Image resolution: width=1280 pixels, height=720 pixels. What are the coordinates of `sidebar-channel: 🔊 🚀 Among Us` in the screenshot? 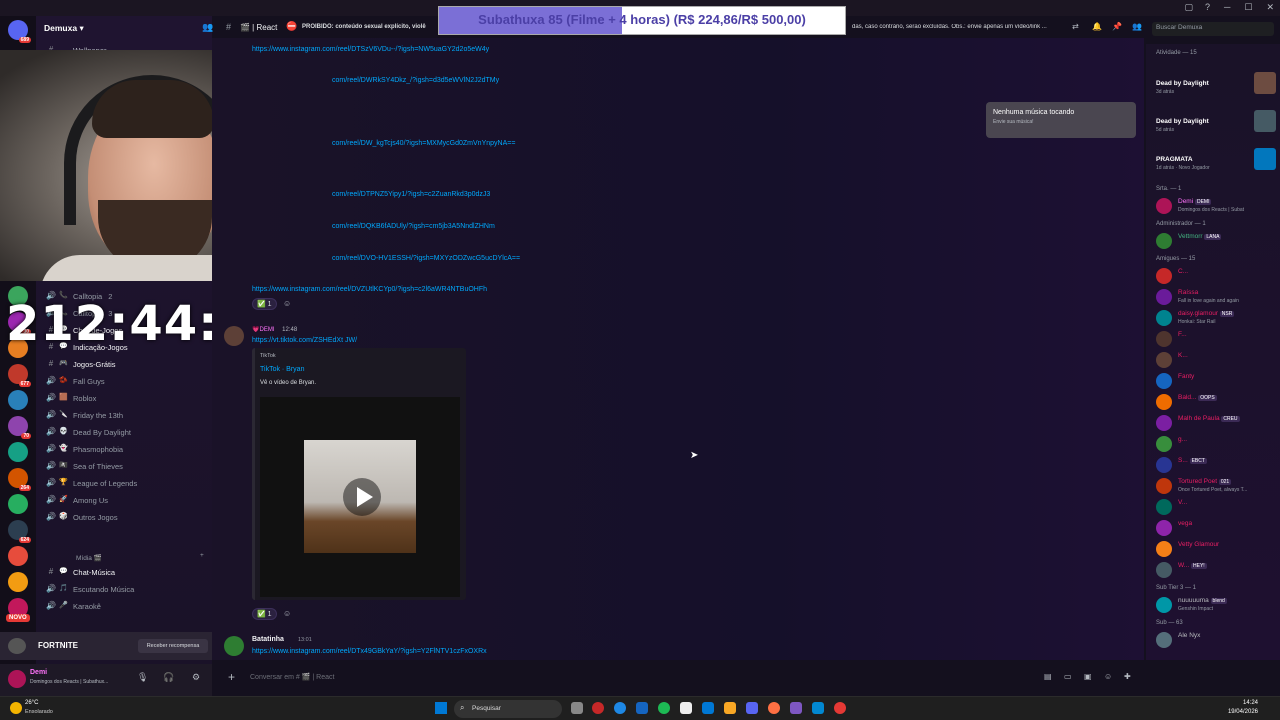 It's located at (124, 500).